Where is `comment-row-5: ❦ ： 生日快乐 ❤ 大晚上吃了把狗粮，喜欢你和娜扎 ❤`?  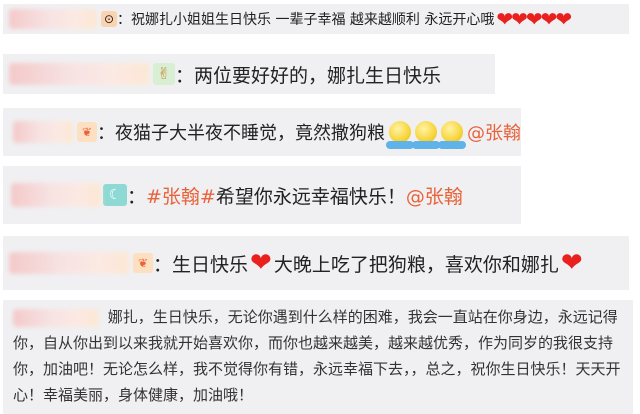 comment-row-5: ❦ ： 生日快乐 ❤ 大晚上吃了把狗粮，喜欢你和娜扎 ❤ is located at coordinates (316, 263).